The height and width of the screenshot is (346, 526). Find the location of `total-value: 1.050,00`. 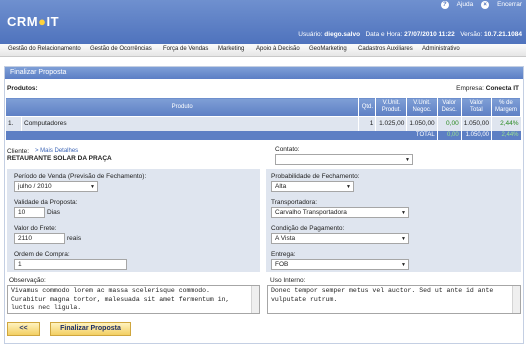

total-value: 1.050,00 is located at coordinates (476, 135).